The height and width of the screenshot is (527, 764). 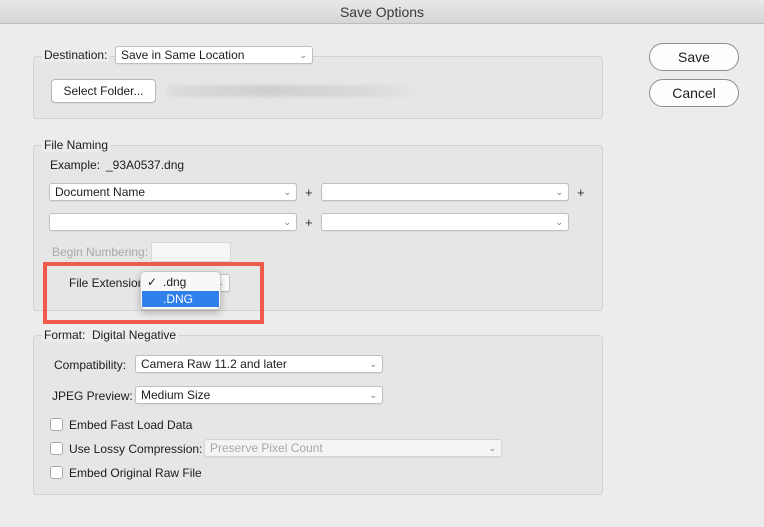 I want to click on begin-numbering-label: Begin Numbering:, so click(x=100, y=252).